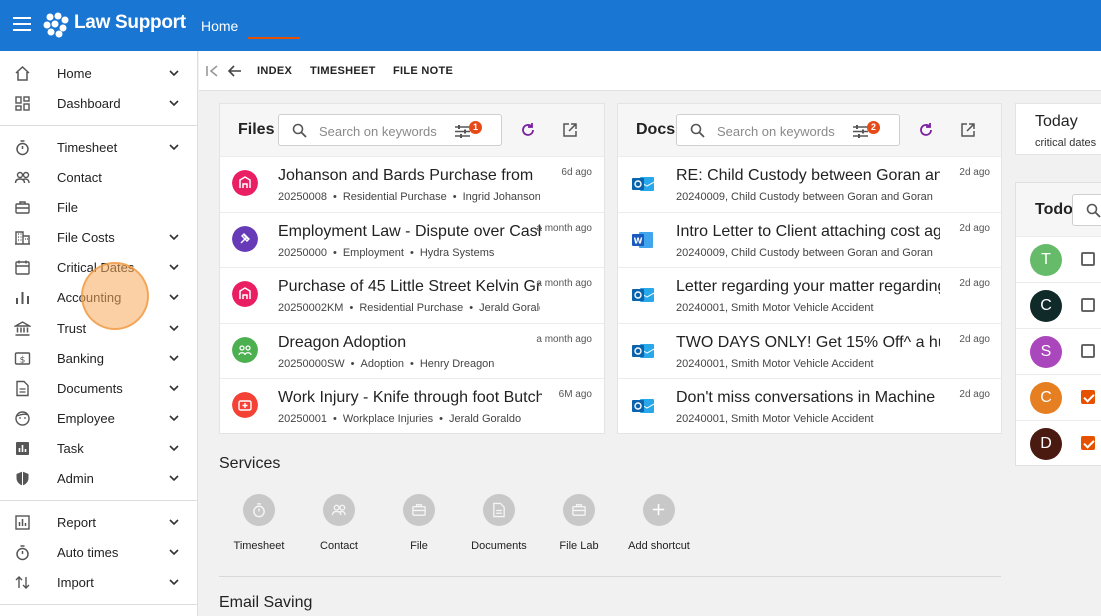 Image resolution: width=1101 pixels, height=616 pixels. Describe the element at coordinates (343, 71) in the screenshot. I see `tab-timesheet: TIMESHEET` at that location.